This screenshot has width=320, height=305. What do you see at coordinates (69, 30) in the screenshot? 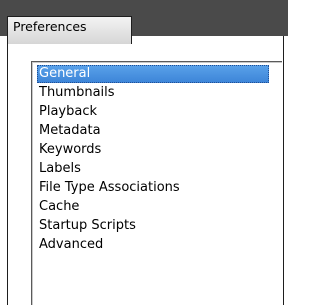
I see `window-title: Preferences` at bounding box center [69, 30].